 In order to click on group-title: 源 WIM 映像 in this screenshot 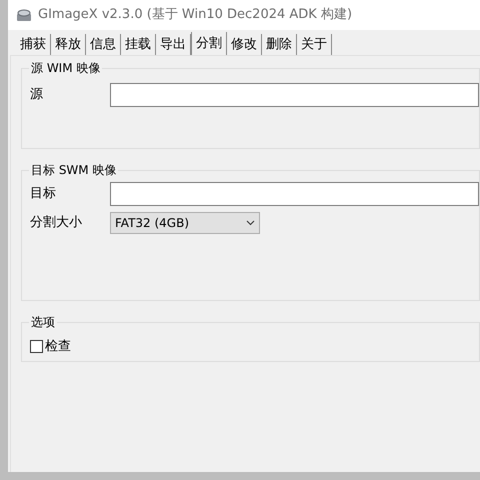, I will do `click(65, 68)`.